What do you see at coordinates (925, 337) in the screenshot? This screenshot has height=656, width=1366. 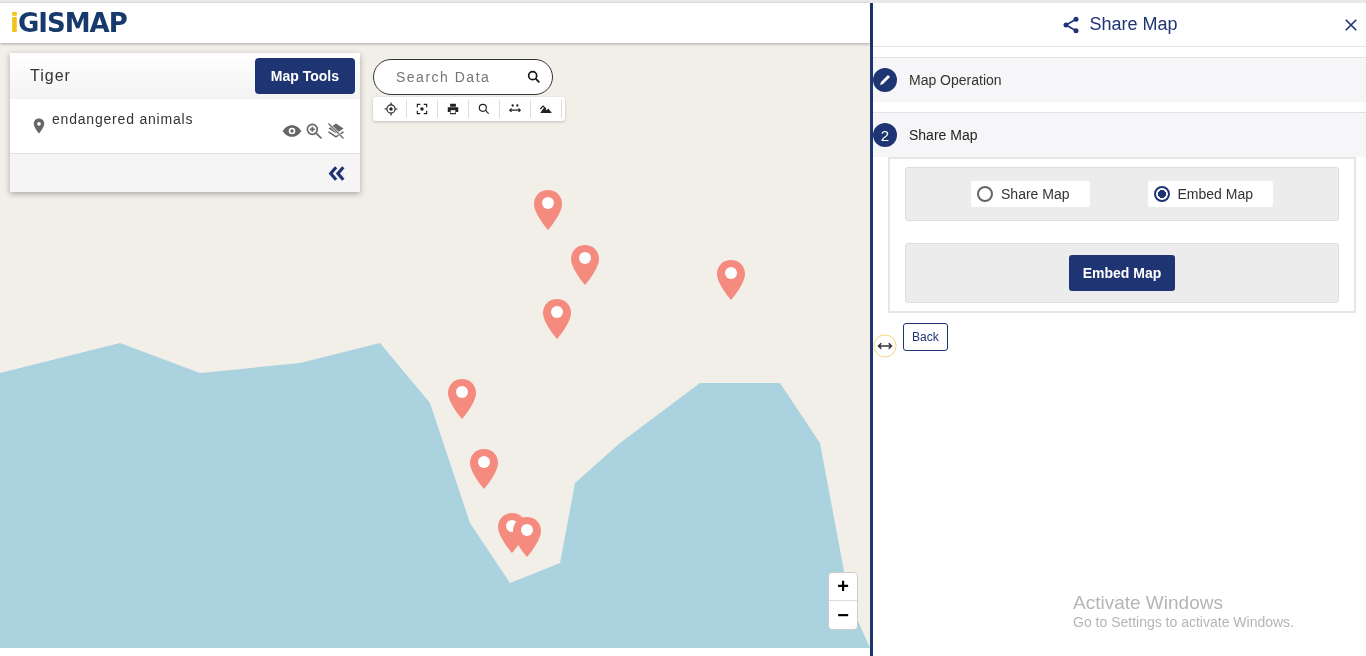 I see `back-button: Back` at bounding box center [925, 337].